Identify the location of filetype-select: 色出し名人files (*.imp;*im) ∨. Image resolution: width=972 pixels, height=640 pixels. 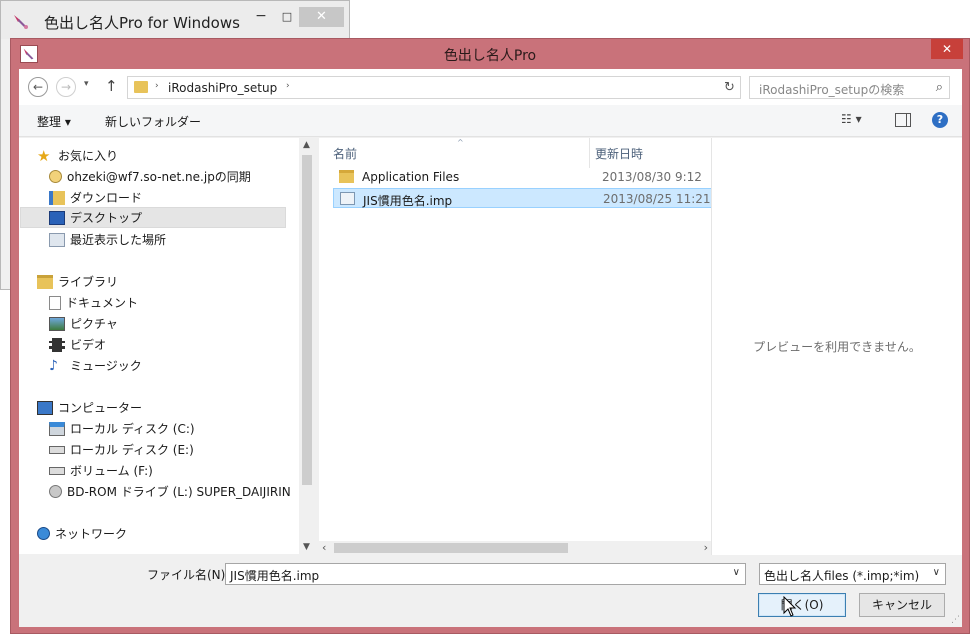
(852, 574).